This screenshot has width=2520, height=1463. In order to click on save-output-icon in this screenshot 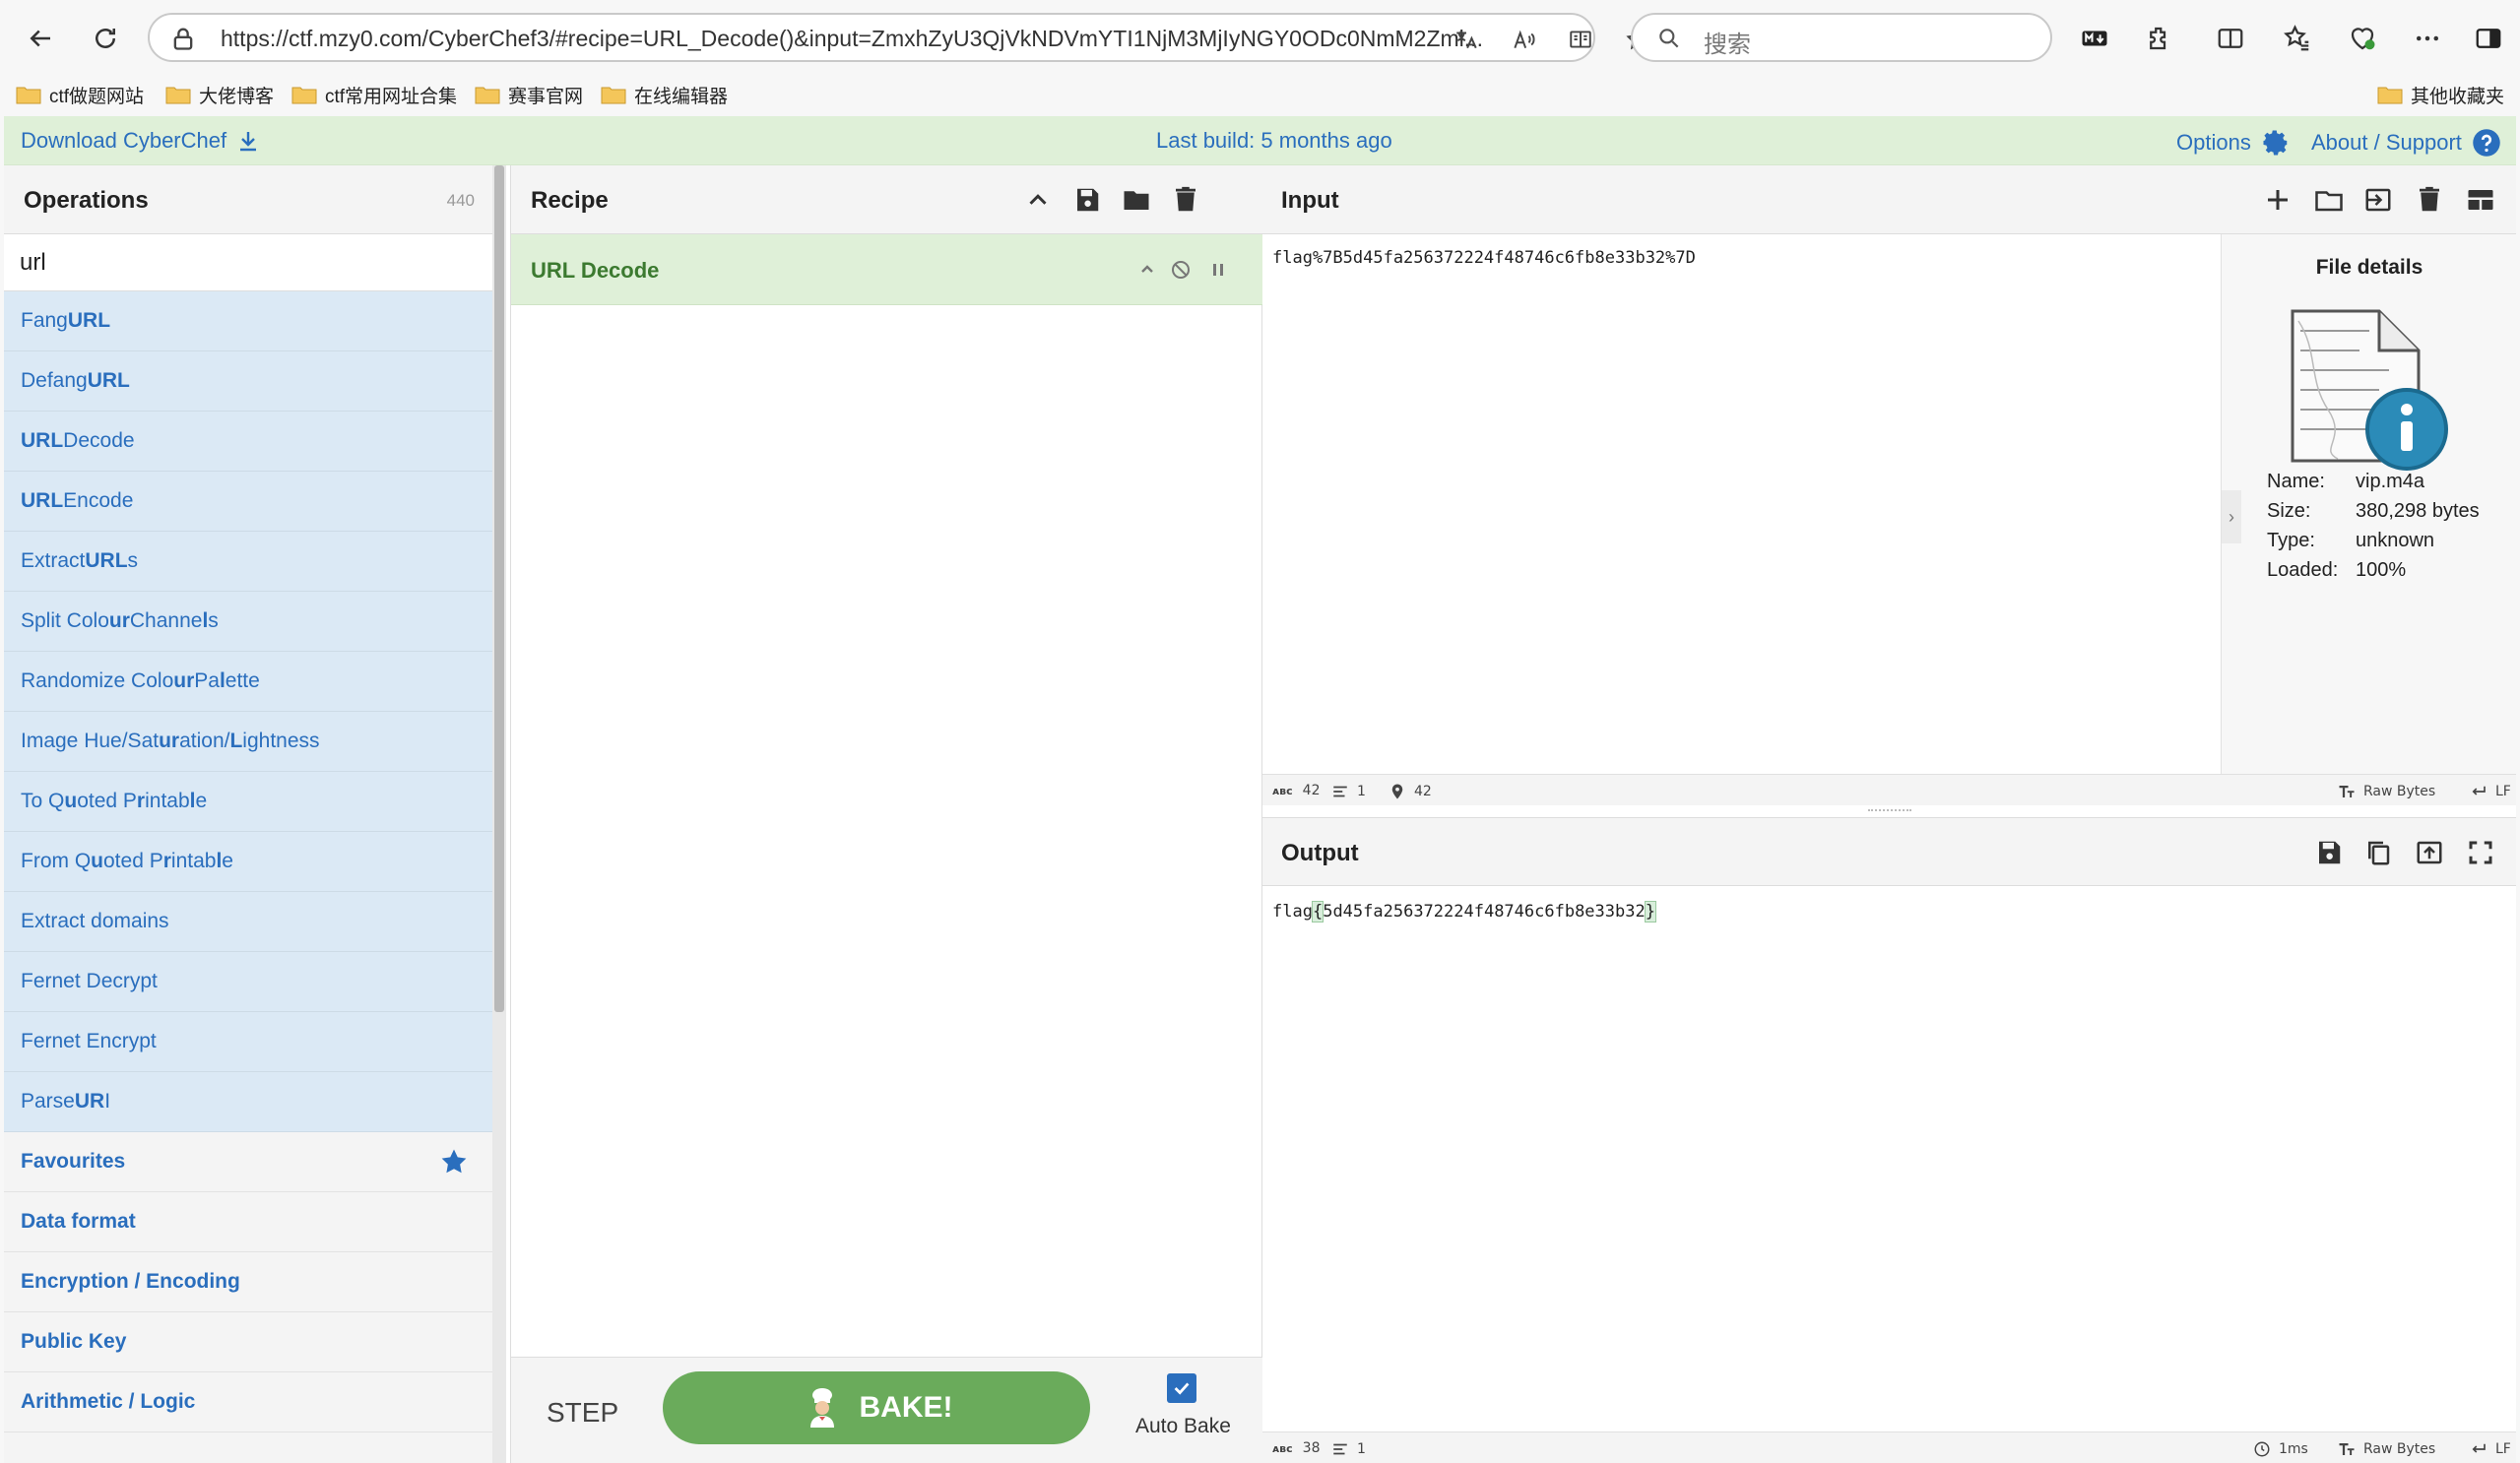, I will do `click(2329, 853)`.